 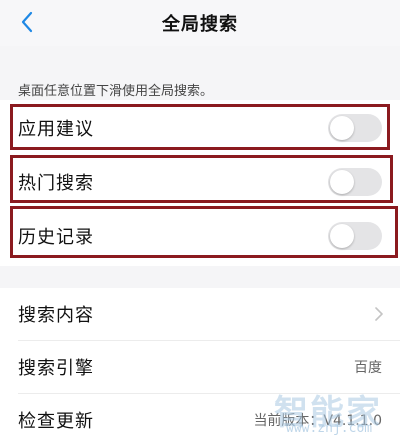 I want to click on back-button, so click(x=27, y=22).